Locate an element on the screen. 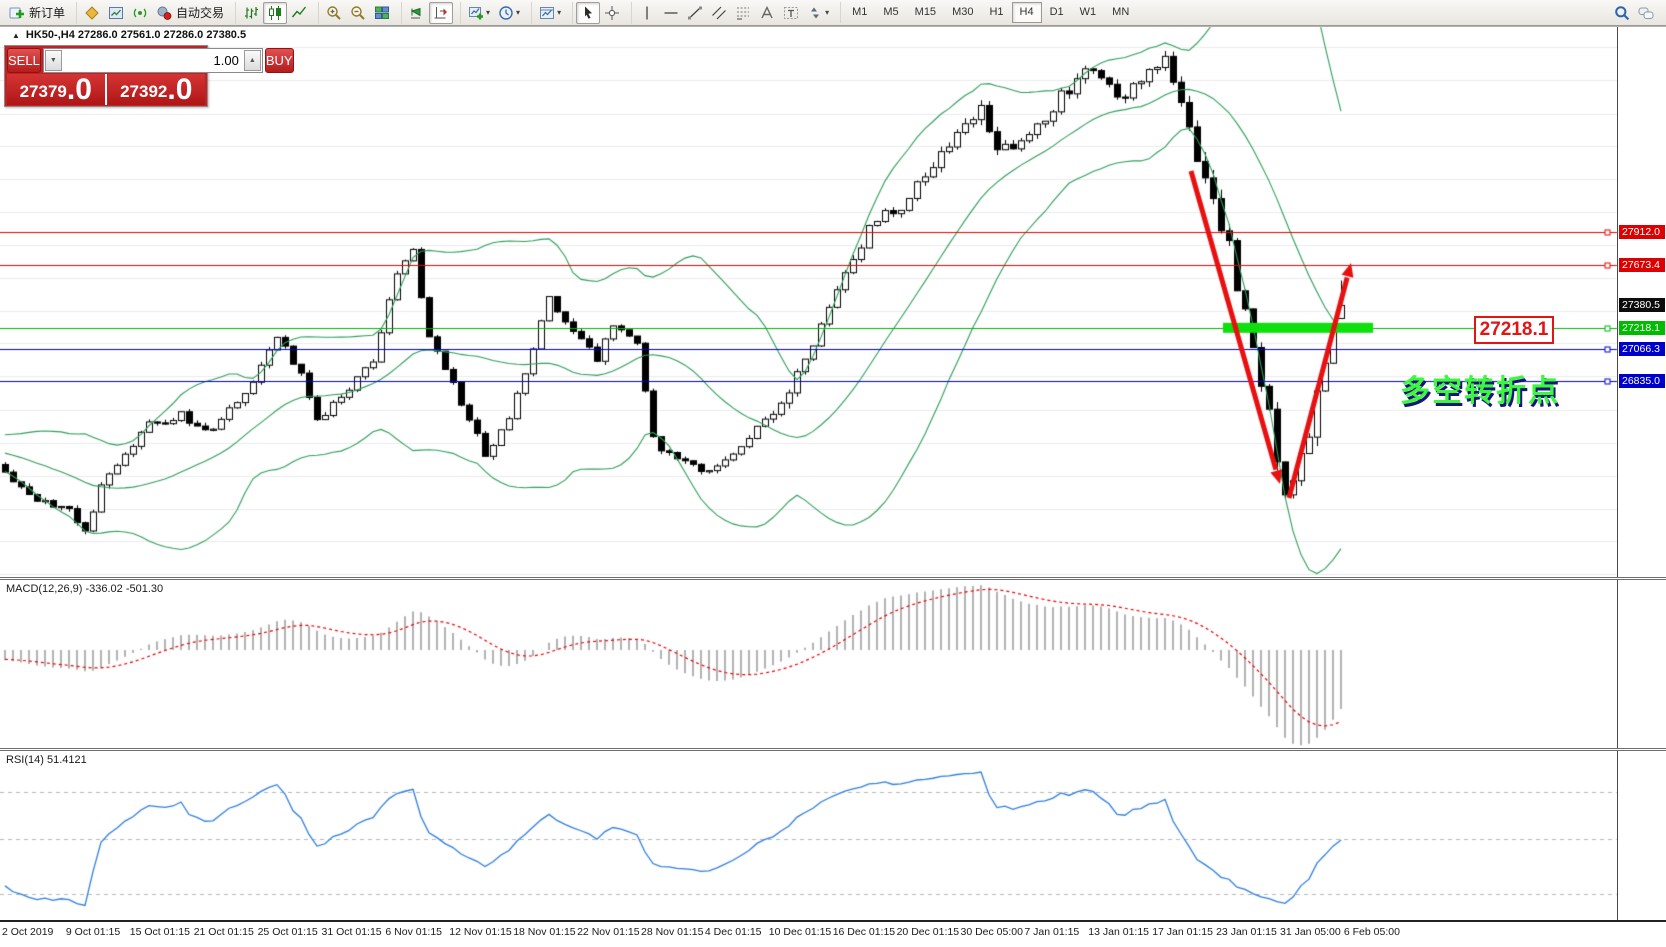 This screenshot has height=947, width=1666. vertical-line-button is located at coordinates (647, 13).